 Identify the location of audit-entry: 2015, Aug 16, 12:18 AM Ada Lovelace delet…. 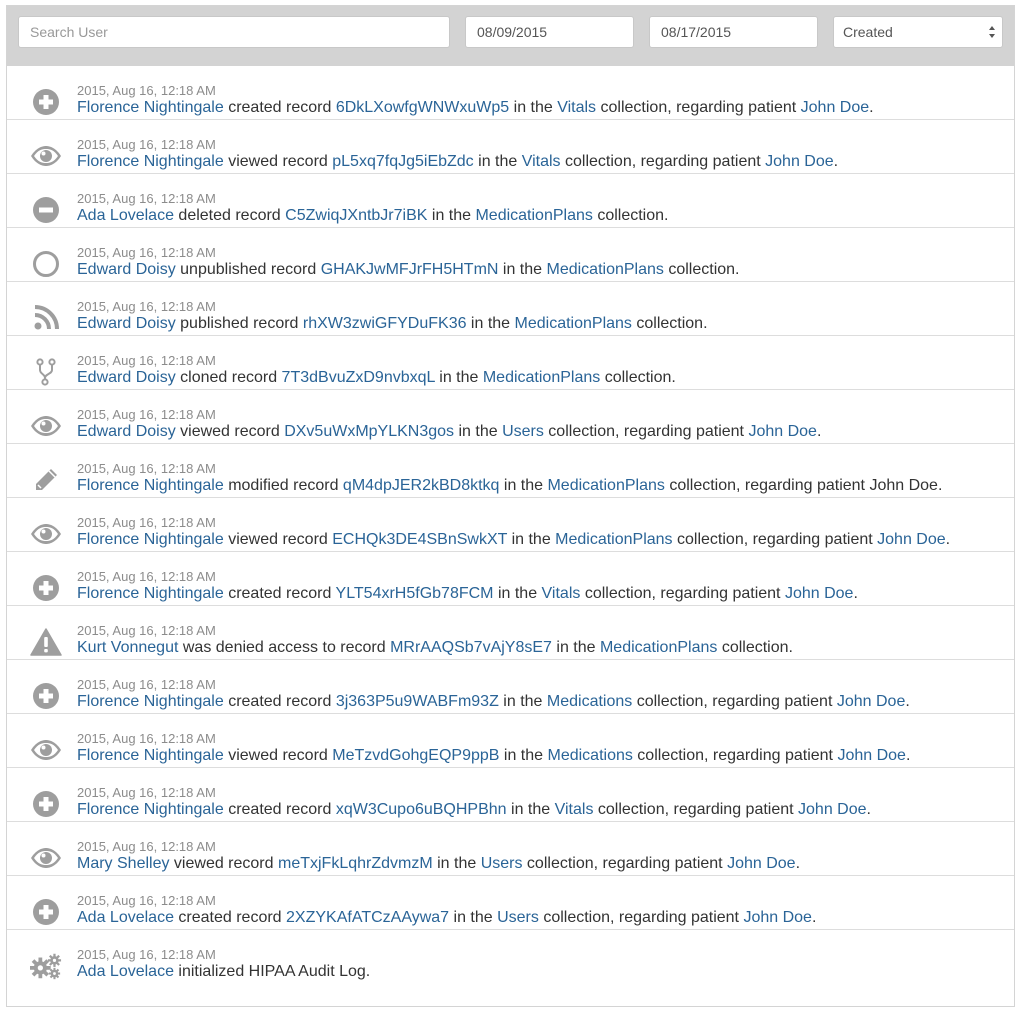
(510, 201).